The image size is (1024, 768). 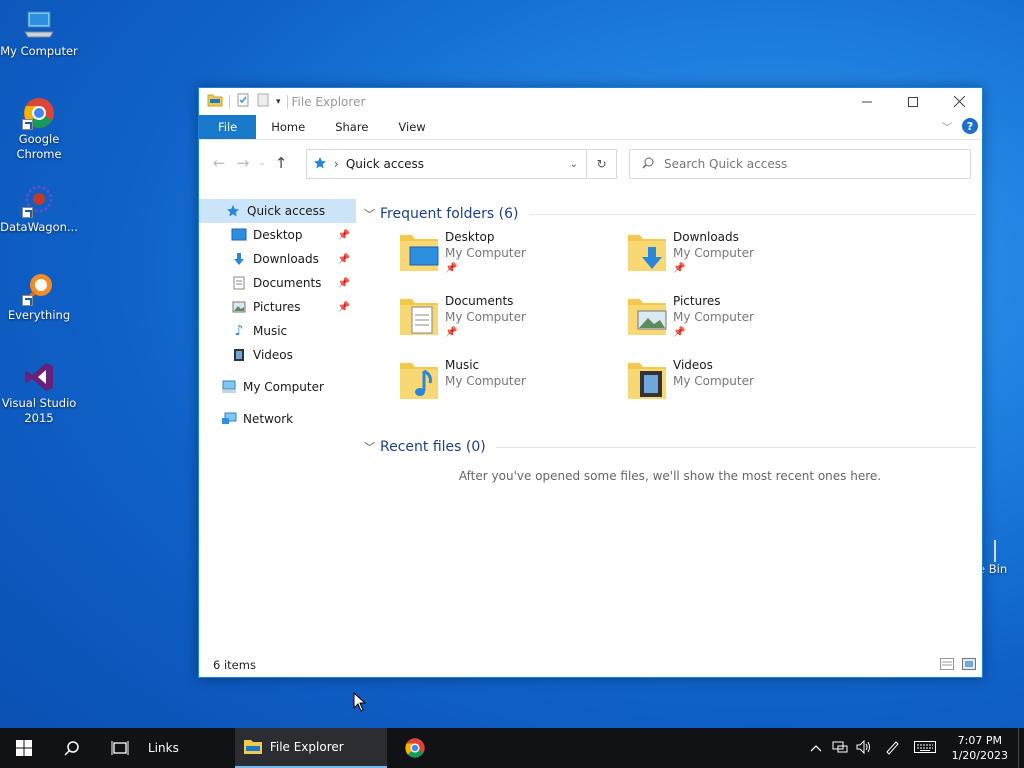 What do you see at coordinates (892, 748) in the screenshot?
I see `pen-workspace-icon` at bounding box center [892, 748].